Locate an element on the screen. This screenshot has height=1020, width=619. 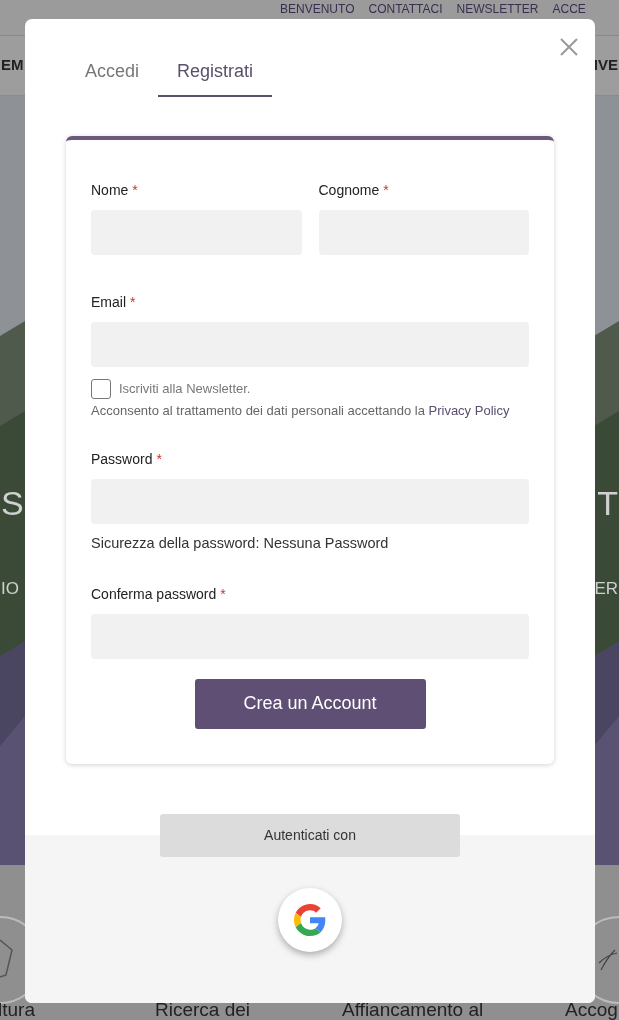
checkbox-label: Iscriviti alla Newsletter. is located at coordinates (185, 389).